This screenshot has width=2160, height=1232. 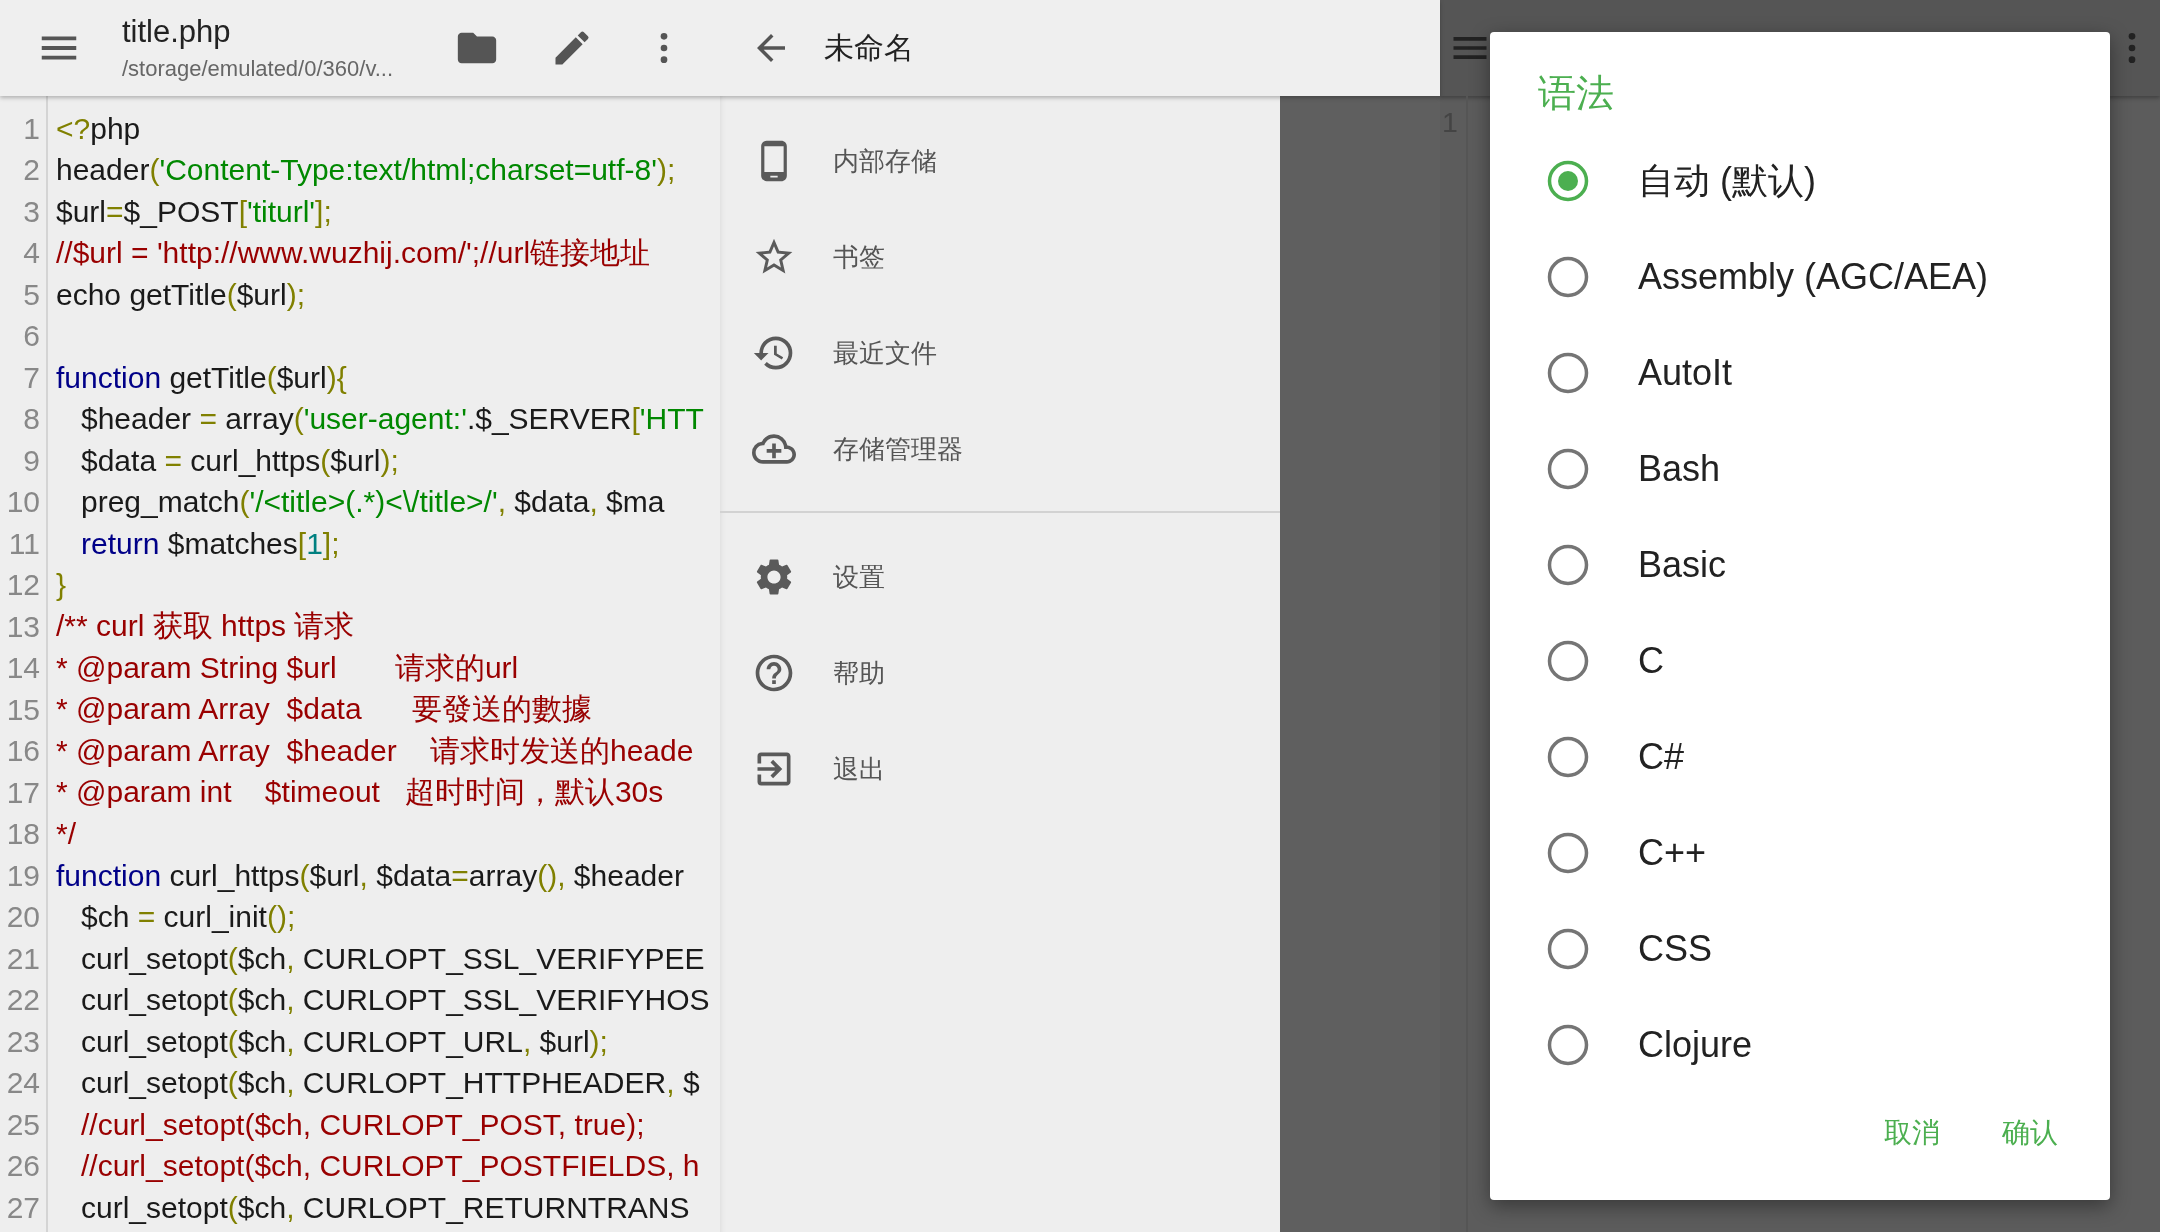 I want to click on file-title: title.php, so click(x=177, y=32).